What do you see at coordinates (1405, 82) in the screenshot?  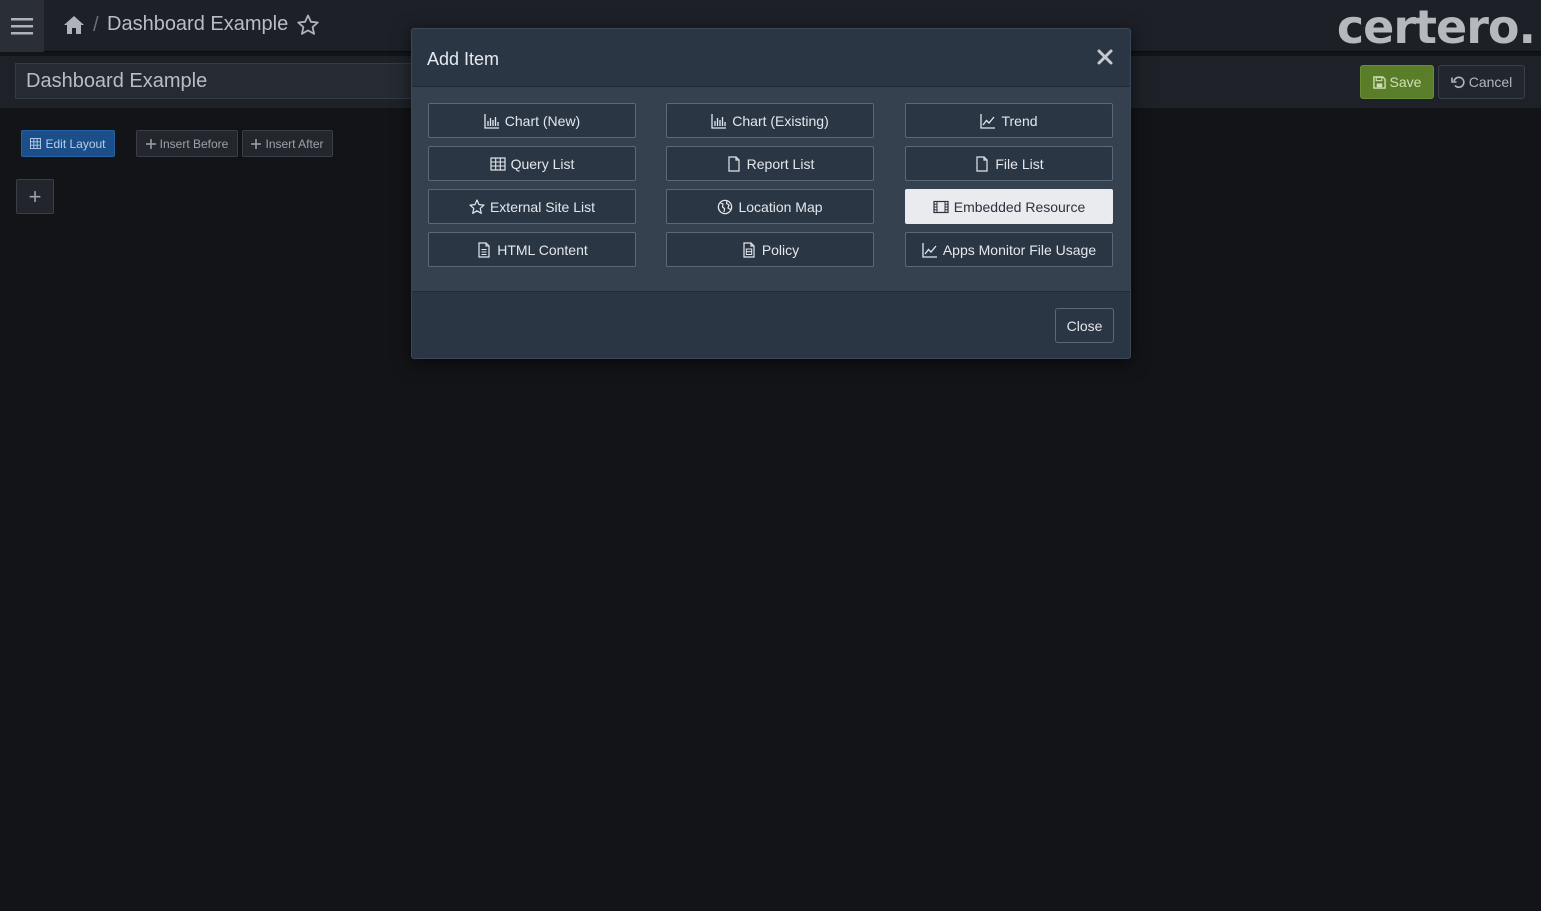 I see `save-label: Save` at bounding box center [1405, 82].